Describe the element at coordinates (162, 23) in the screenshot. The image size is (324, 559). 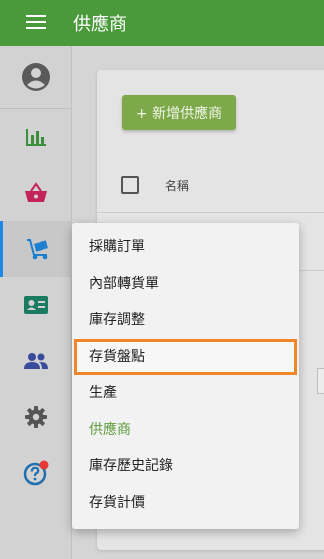
I see `app-bar: 供應商` at that location.